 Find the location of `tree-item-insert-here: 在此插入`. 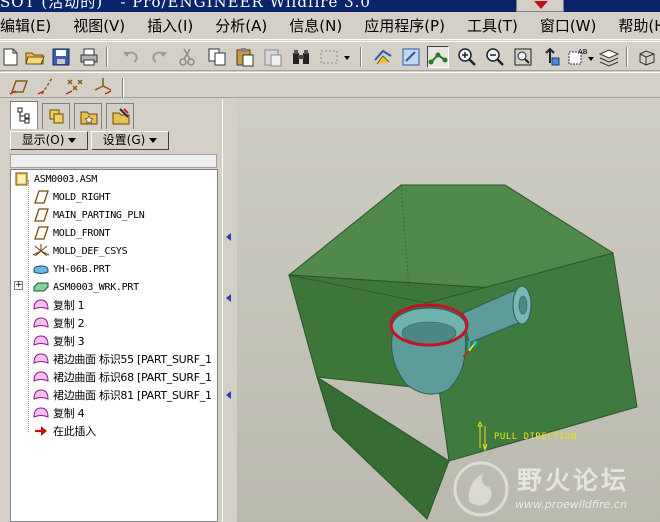

tree-item-insert-here: 在此插入 is located at coordinates (64, 431).